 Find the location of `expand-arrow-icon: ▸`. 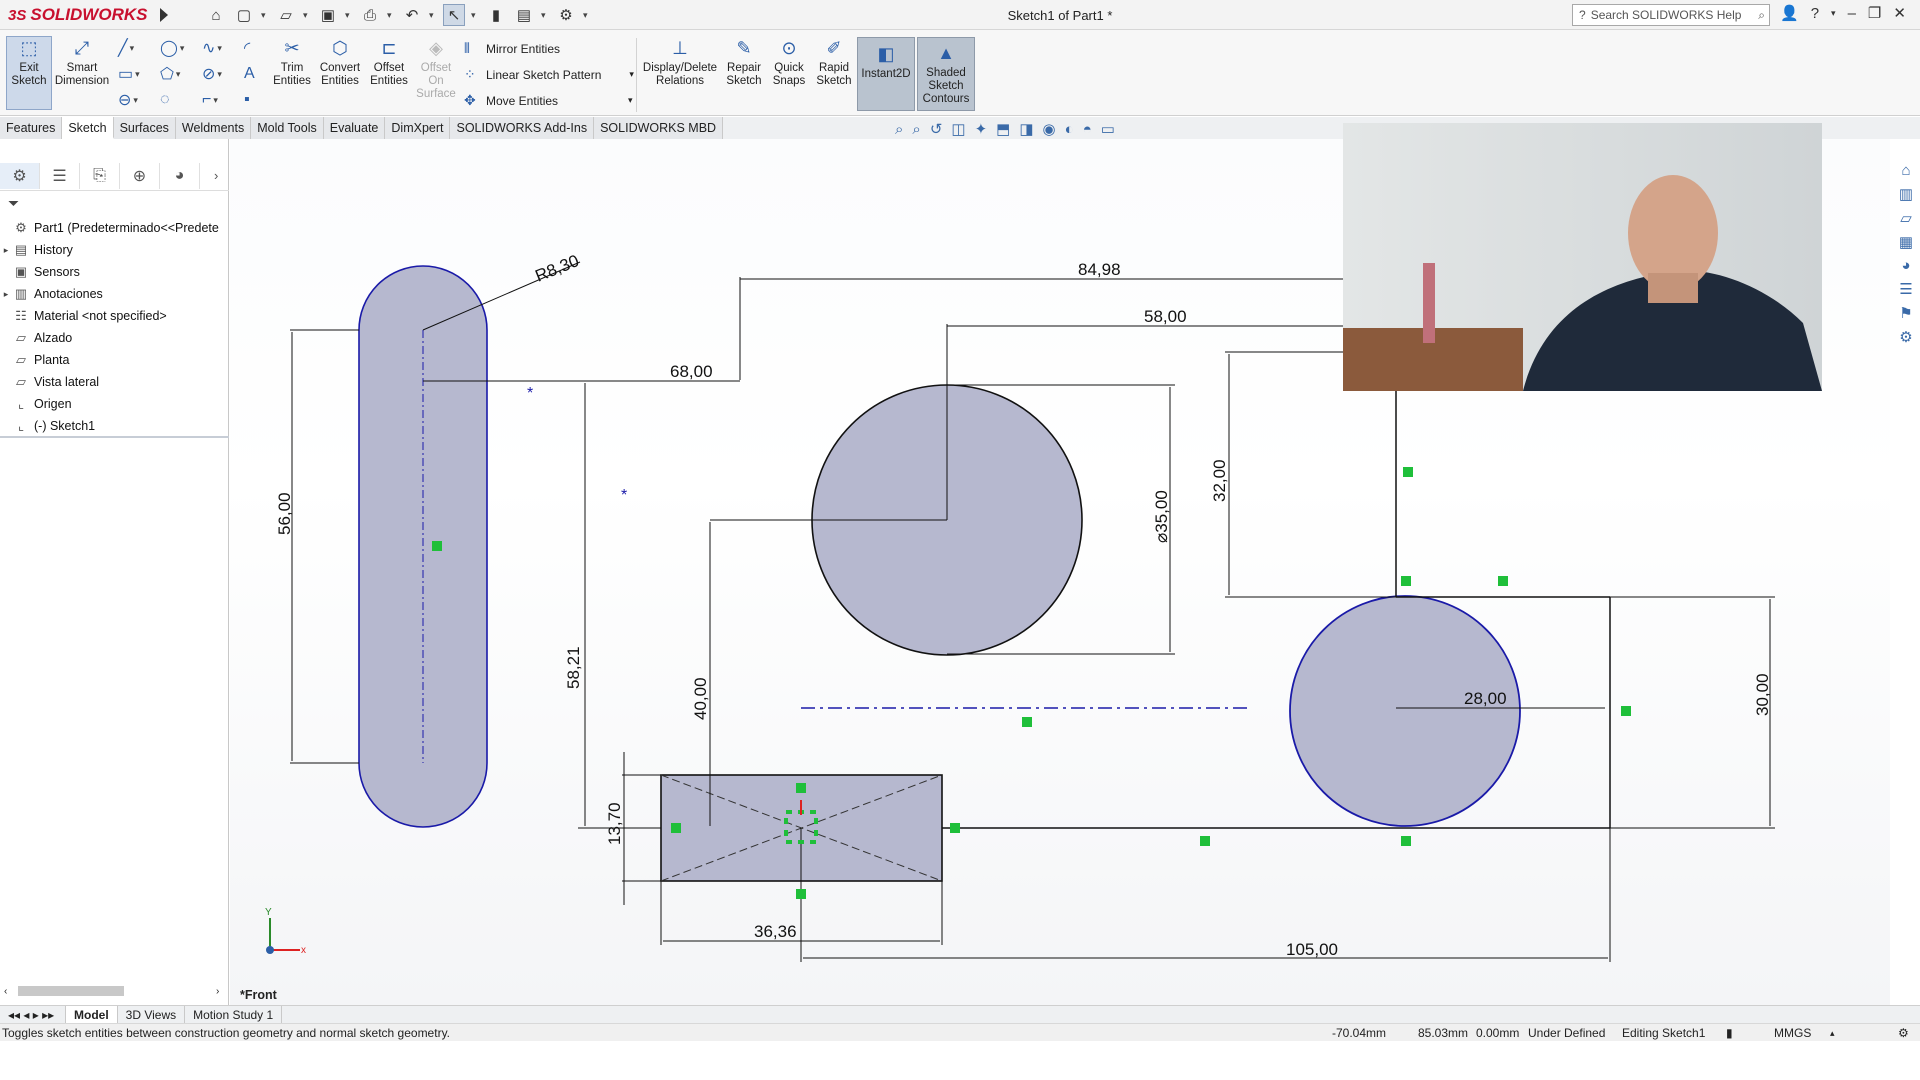

expand-arrow-icon: ▸ is located at coordinates (6, 250).